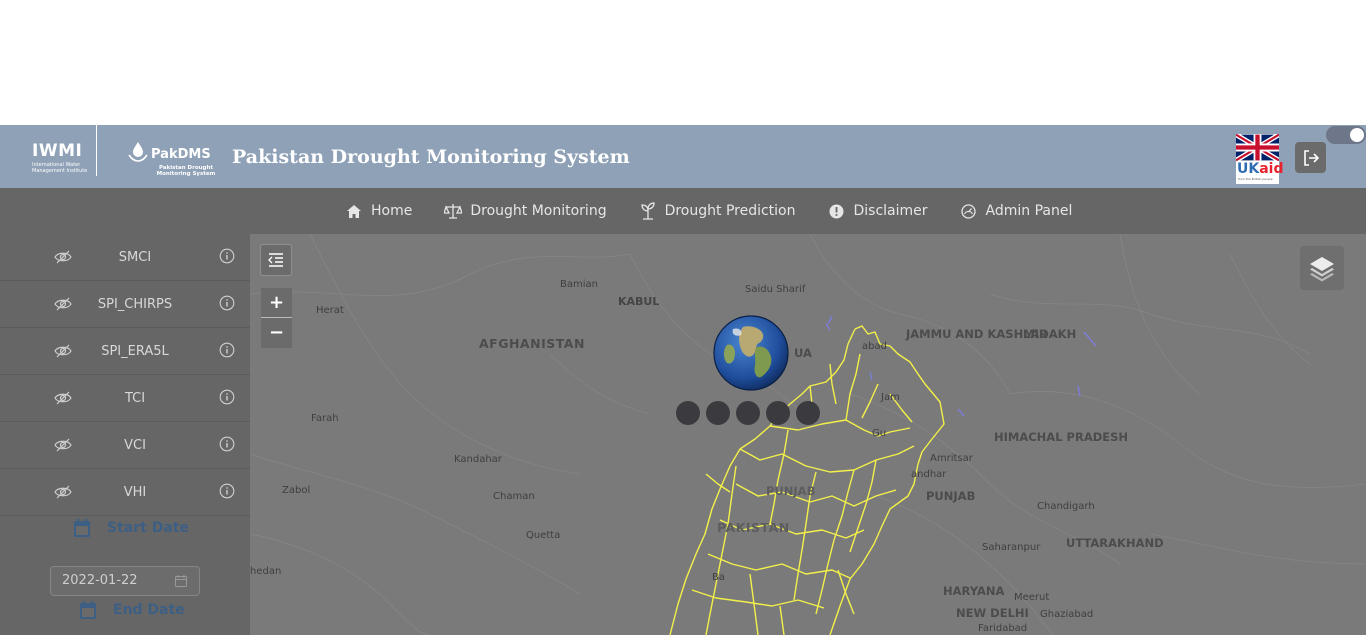 The image size is (1366, 635). What do you see at coordinates (543, 535) in the screenshot?
I see `map-label-quetta: Quetta` at bounding box center [543, 535].